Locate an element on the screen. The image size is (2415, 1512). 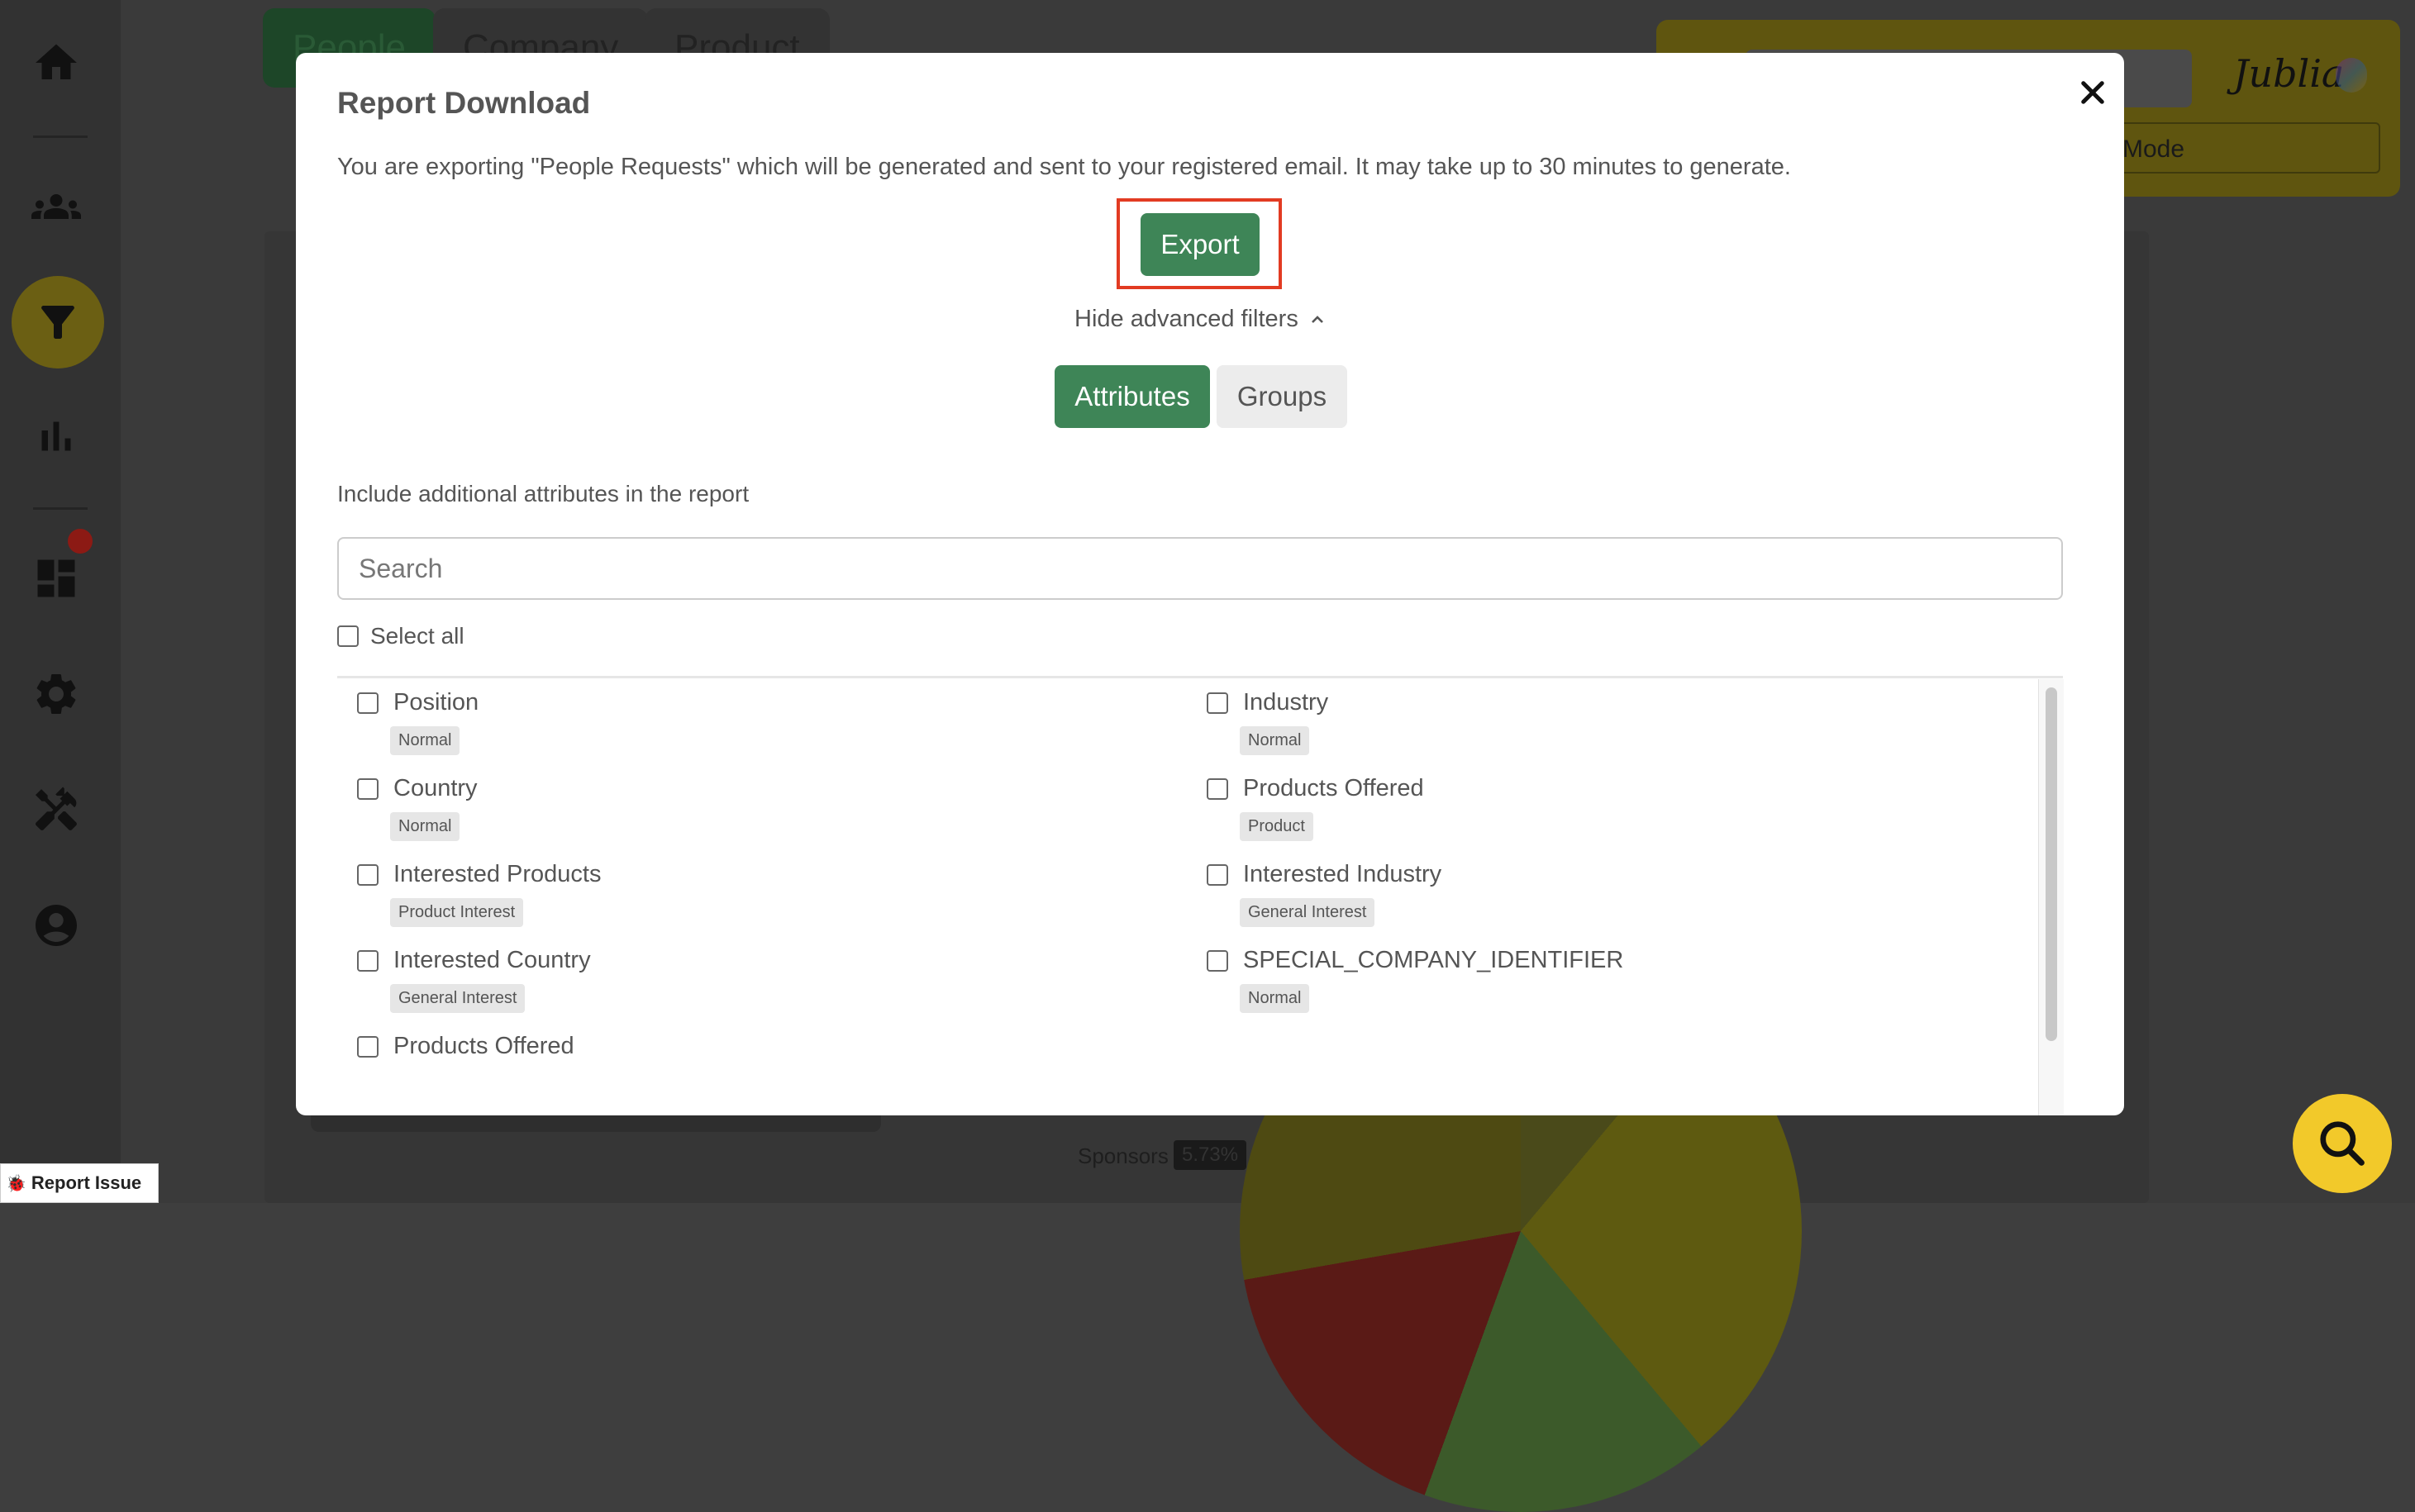
export-button: Export is located at coordinates (1200, 244).